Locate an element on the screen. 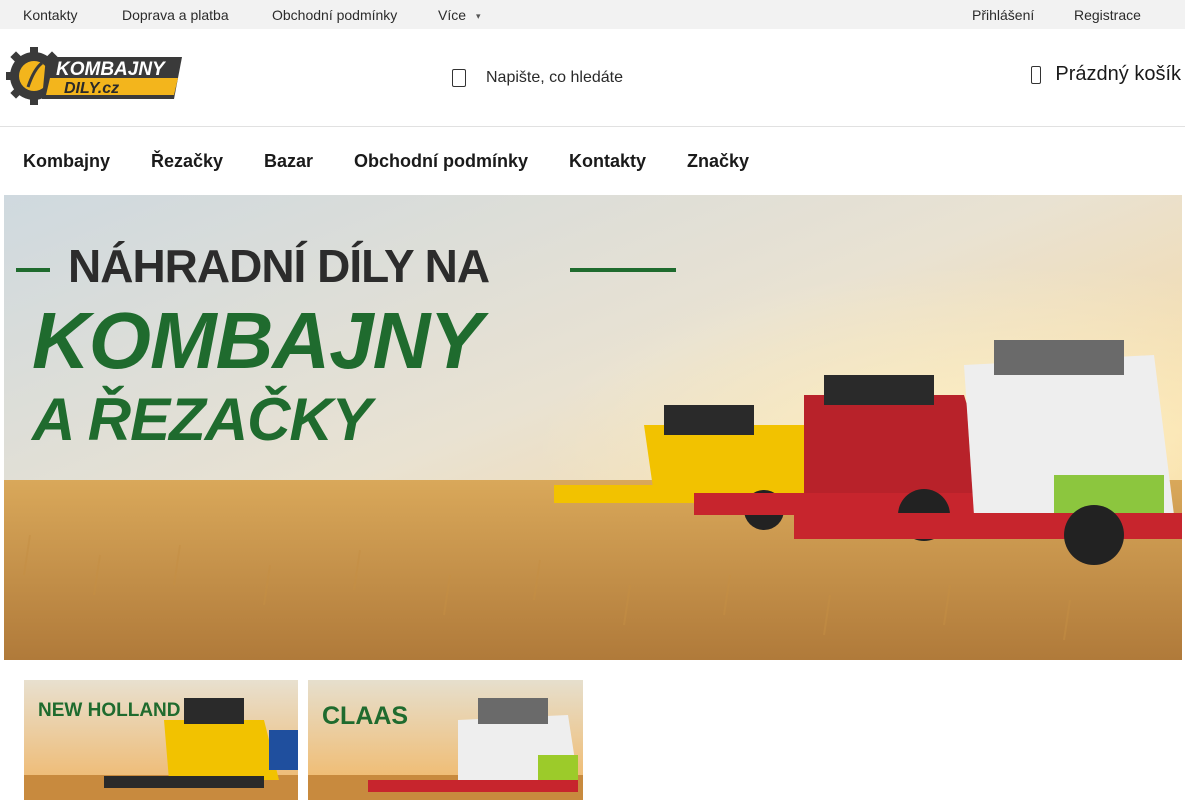  logo-text-top: KOMBAJNY is located at coordinates (111, 69).